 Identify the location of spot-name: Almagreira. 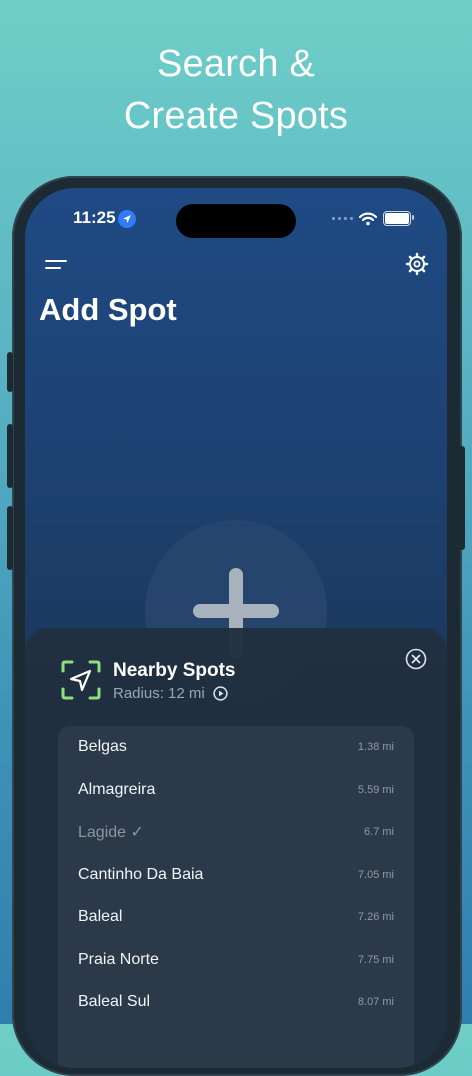
(117, 789).